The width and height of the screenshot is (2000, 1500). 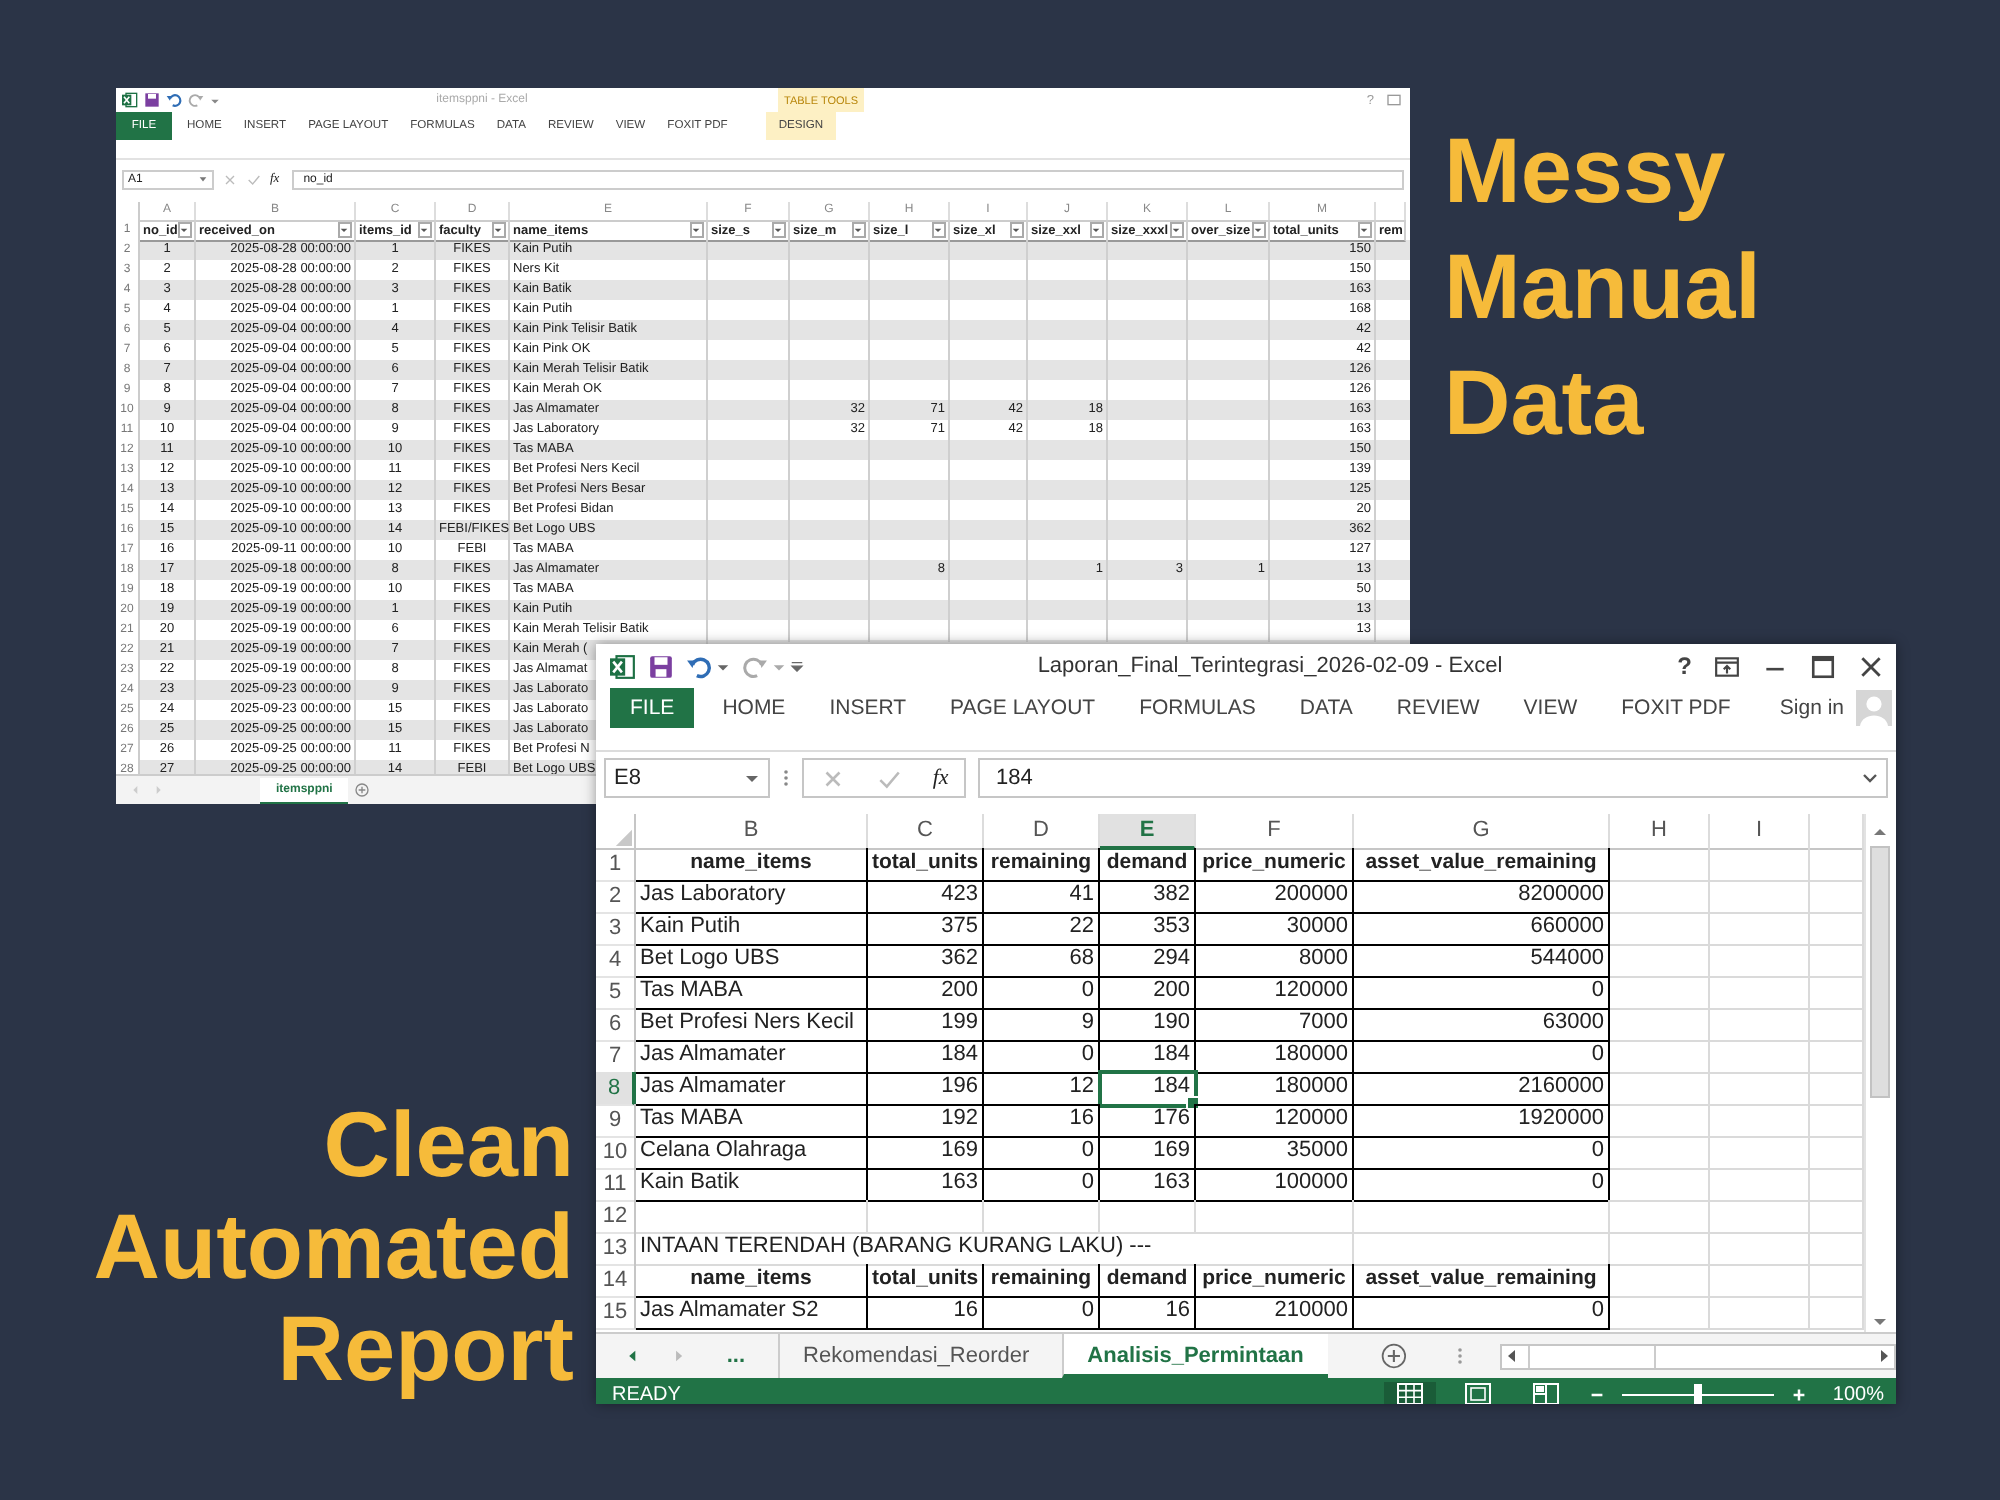 I want to click on table-cell: Bet Logo UBS, so click(x=752, y=961).